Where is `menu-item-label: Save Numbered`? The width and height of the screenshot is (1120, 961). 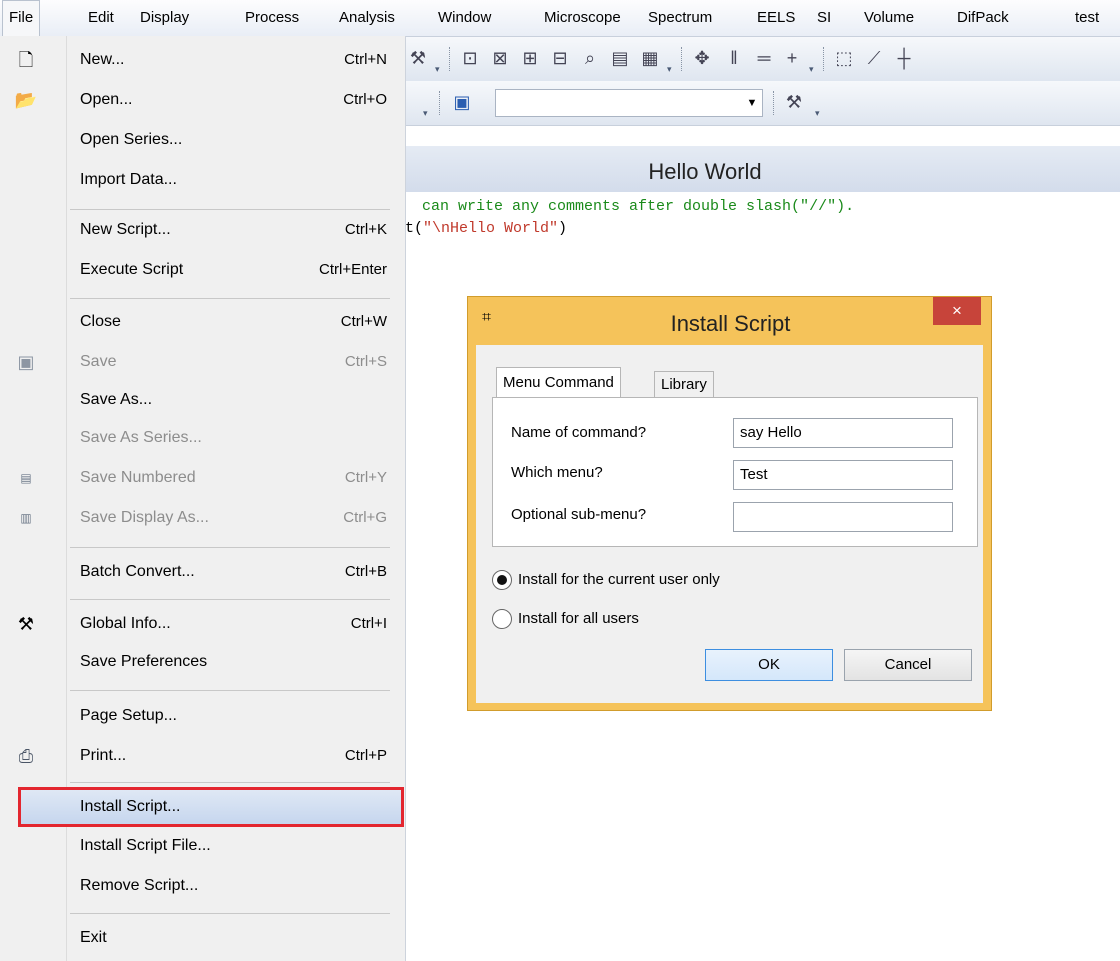 menu-item-label: Save Numbered is located at coordinates (138, 477).